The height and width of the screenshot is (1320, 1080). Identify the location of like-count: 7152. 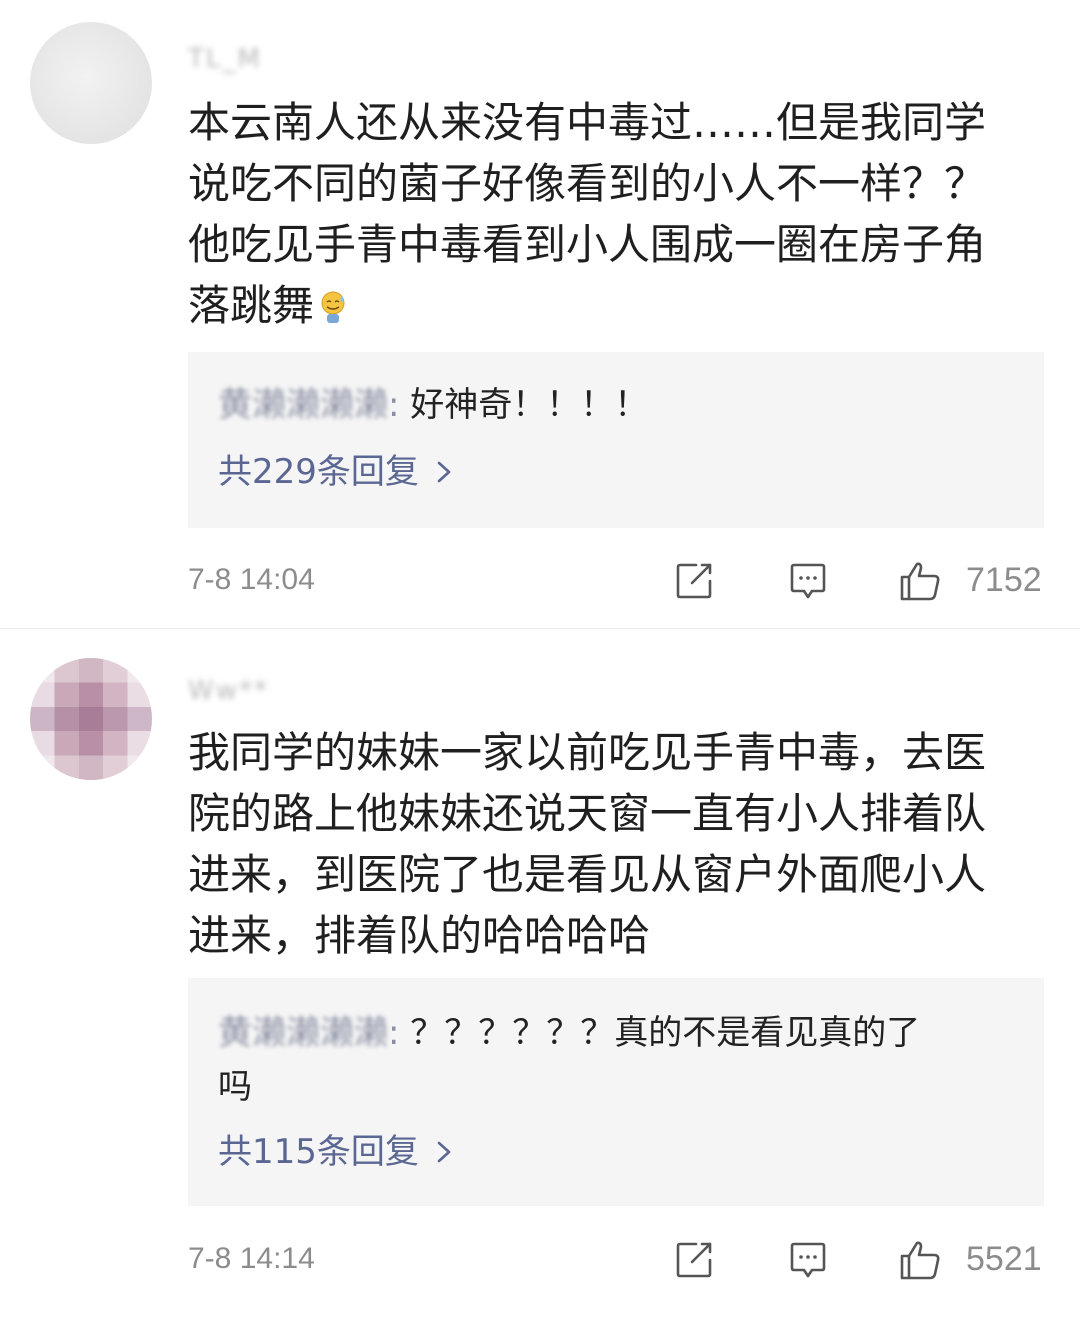
(1004, 580).